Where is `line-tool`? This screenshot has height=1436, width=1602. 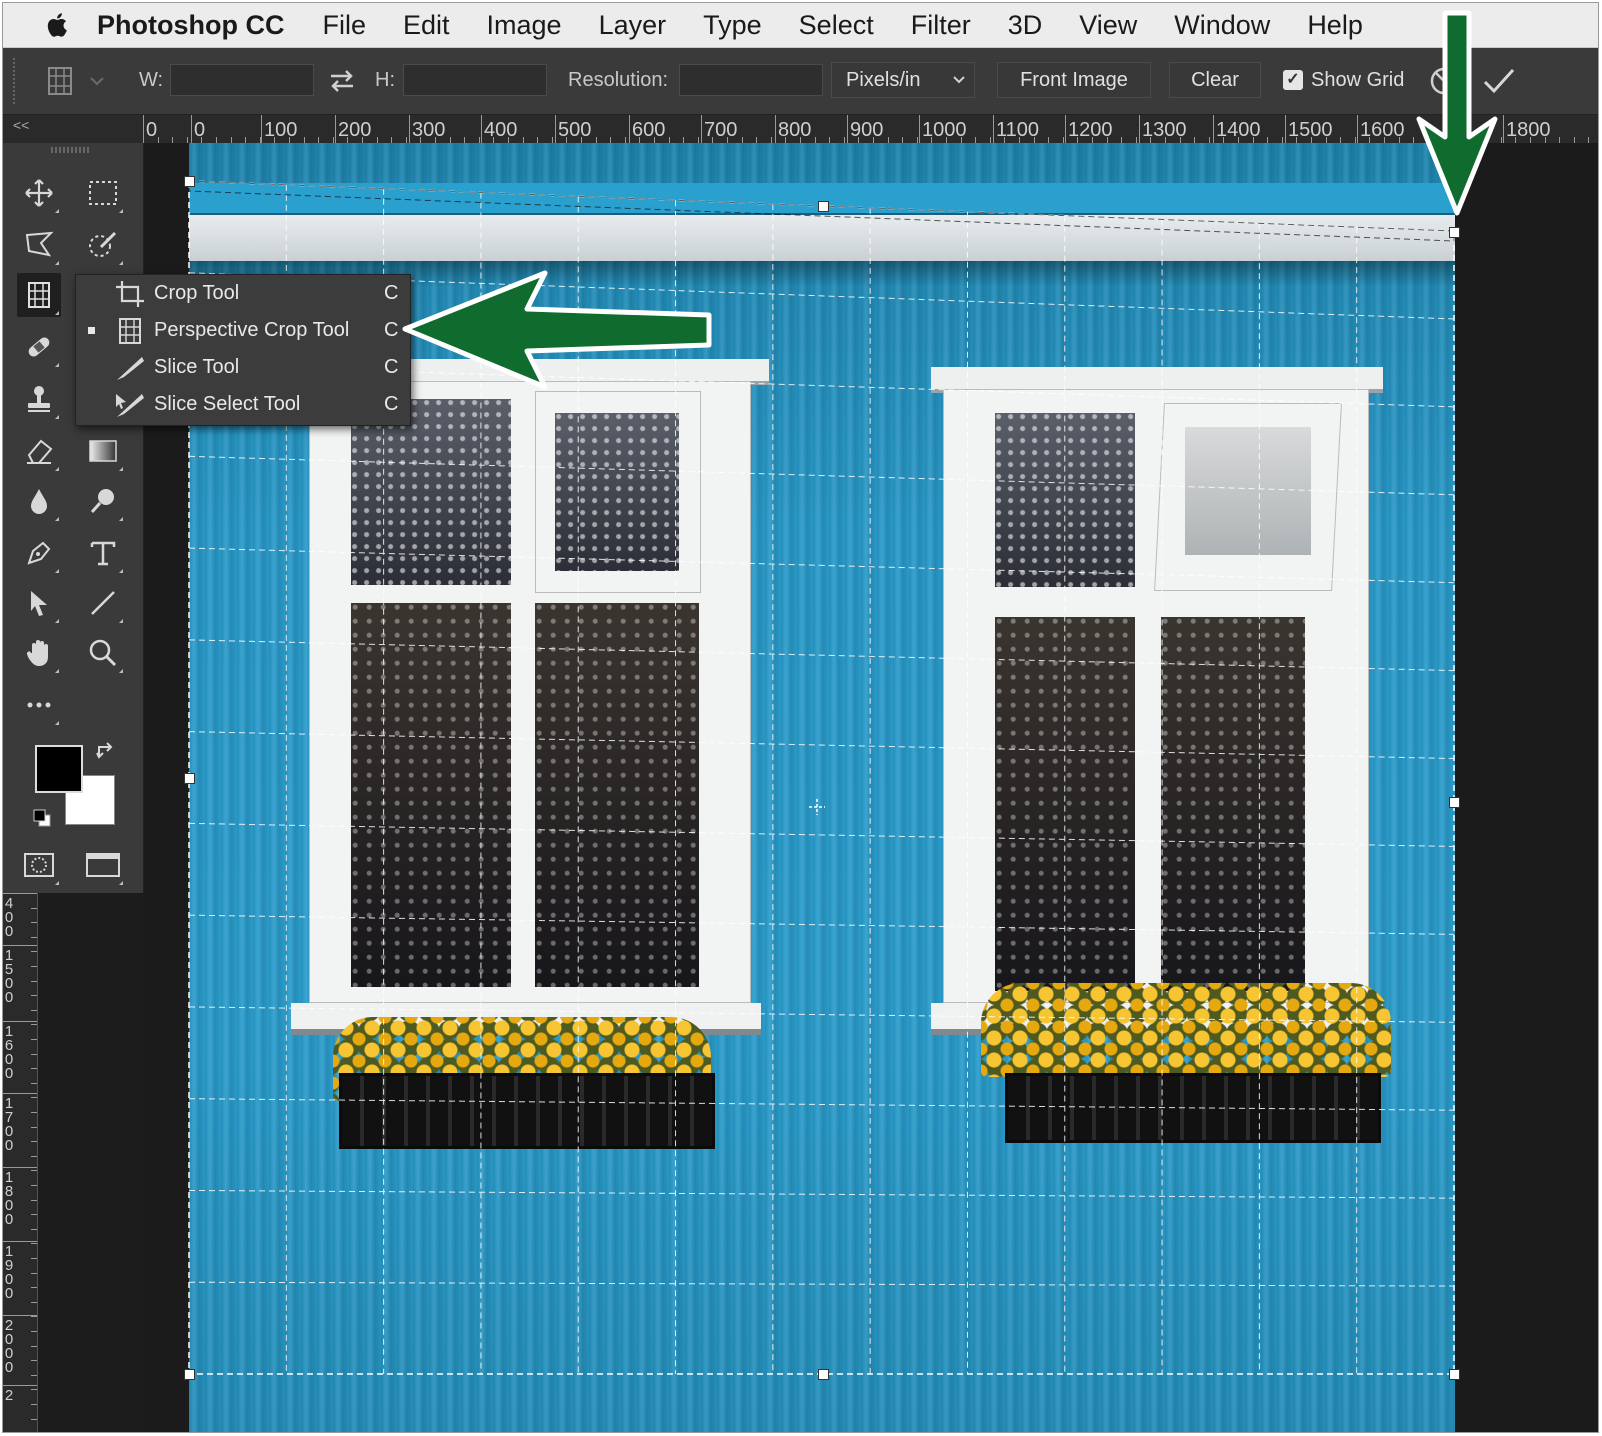 line-tool is located at coordinates (103, 603).